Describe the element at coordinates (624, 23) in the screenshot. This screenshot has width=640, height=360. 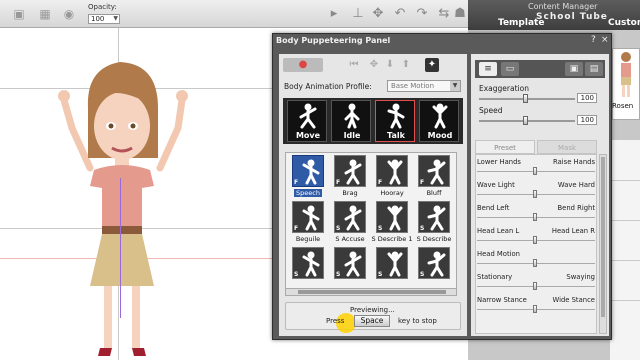
I see `tab-custom: Custom` at that location.